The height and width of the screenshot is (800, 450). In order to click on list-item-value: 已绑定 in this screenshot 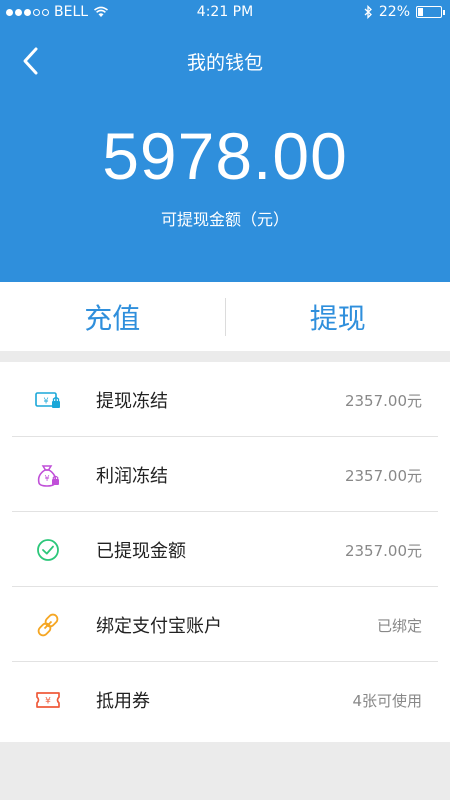, I will do `click(399, 626)`.